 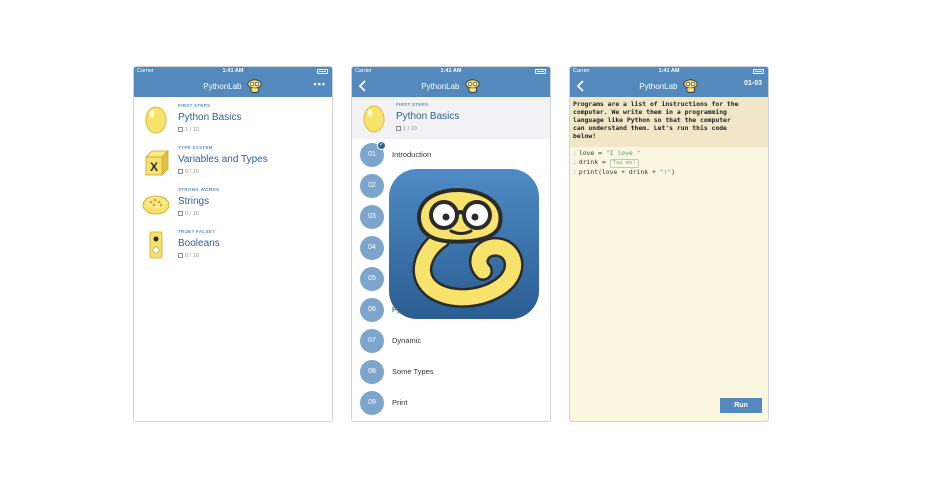 What do you see at coordinates (650, 128) in the screenshot?
I see `instruction-line: can understand them. Let's run this code` at bounding box center [650, 128].